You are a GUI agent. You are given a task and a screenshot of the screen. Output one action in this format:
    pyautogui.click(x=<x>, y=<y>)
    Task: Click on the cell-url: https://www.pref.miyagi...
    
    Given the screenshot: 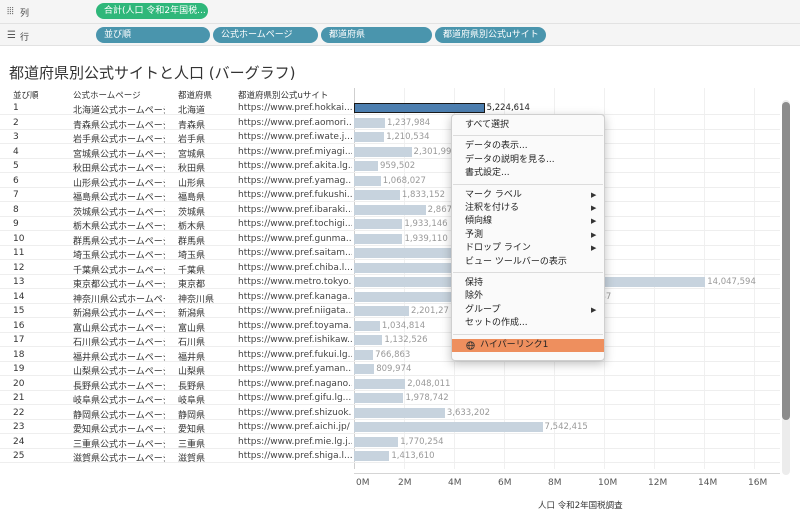 What is the action you would take?
    pyautogui.click(x=295, y=152)
    